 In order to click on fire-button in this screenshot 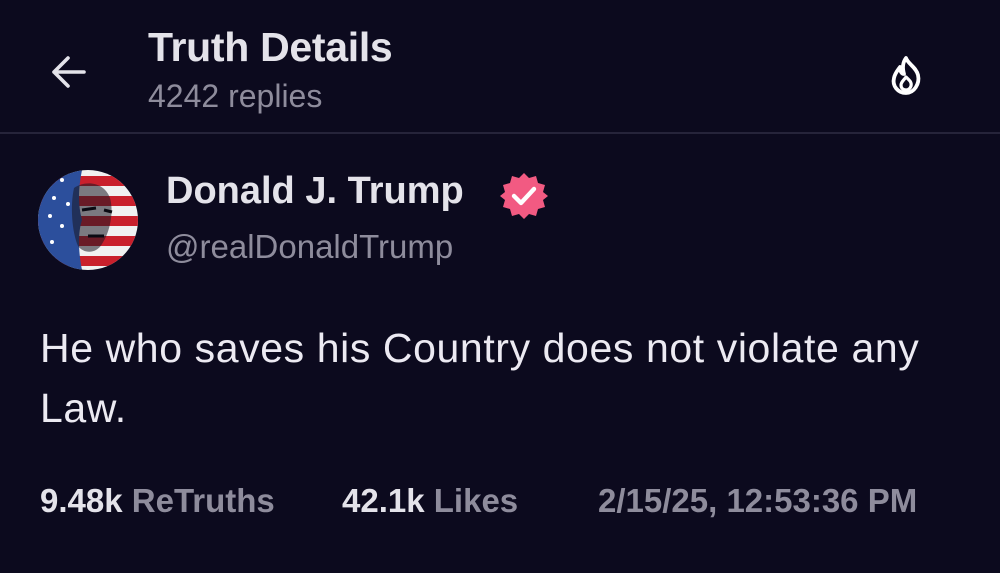, I will do `click(906, 76)`.